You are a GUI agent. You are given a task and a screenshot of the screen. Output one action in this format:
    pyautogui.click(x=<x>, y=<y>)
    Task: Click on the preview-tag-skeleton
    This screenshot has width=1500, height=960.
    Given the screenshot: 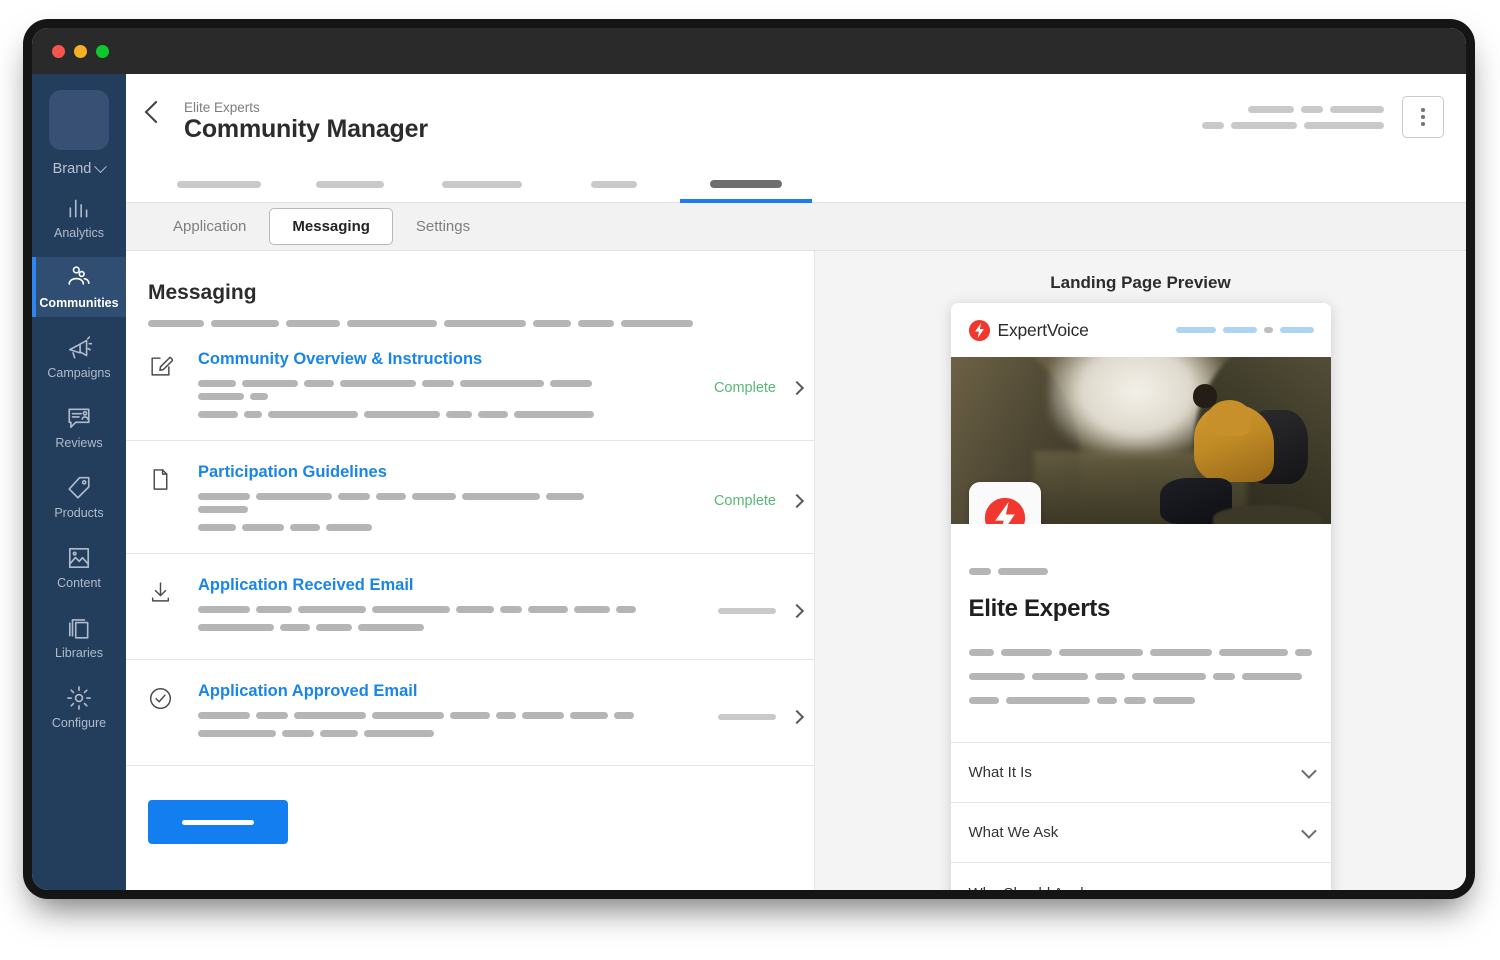 What is the action you would take?
    pyautogui.click(x=1140, y=571)
    